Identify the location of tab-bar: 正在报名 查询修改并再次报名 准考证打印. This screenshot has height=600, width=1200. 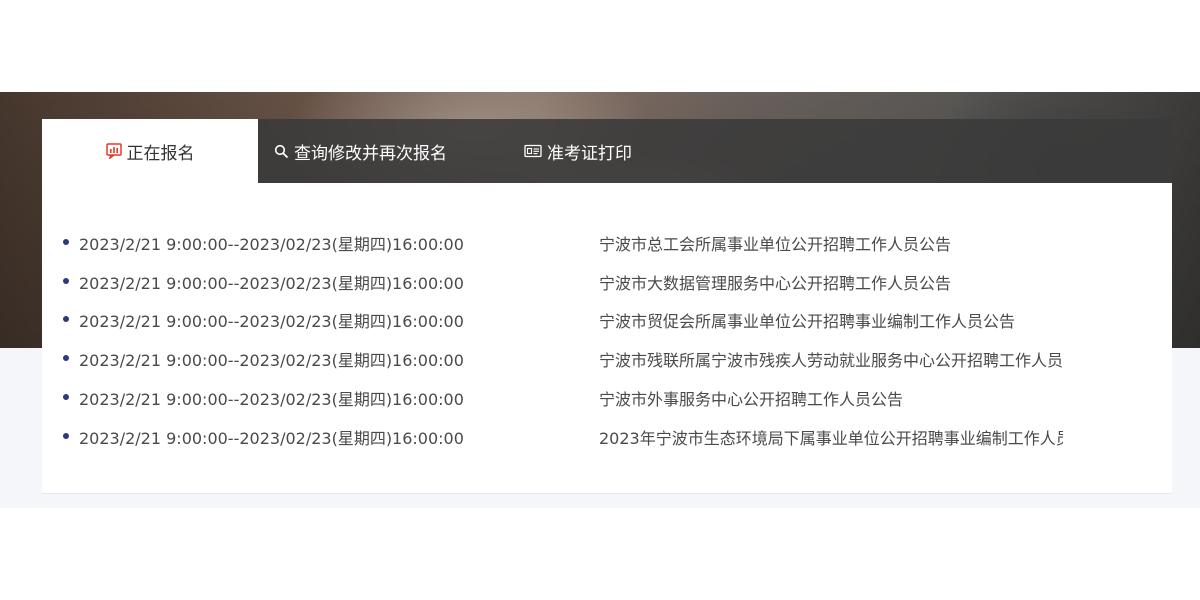
(607, 151).